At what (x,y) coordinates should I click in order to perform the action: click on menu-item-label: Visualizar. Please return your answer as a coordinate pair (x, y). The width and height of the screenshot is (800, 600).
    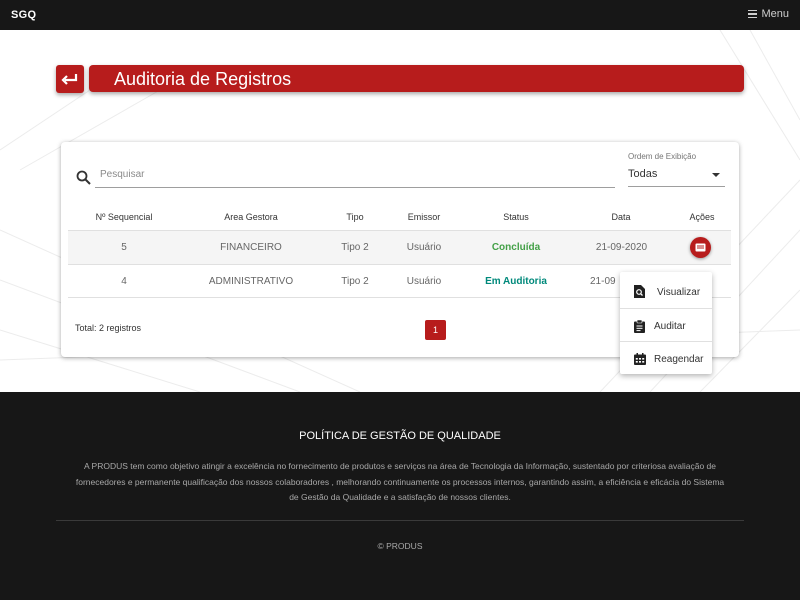
    Looking at the image, I should click on (679, 292).